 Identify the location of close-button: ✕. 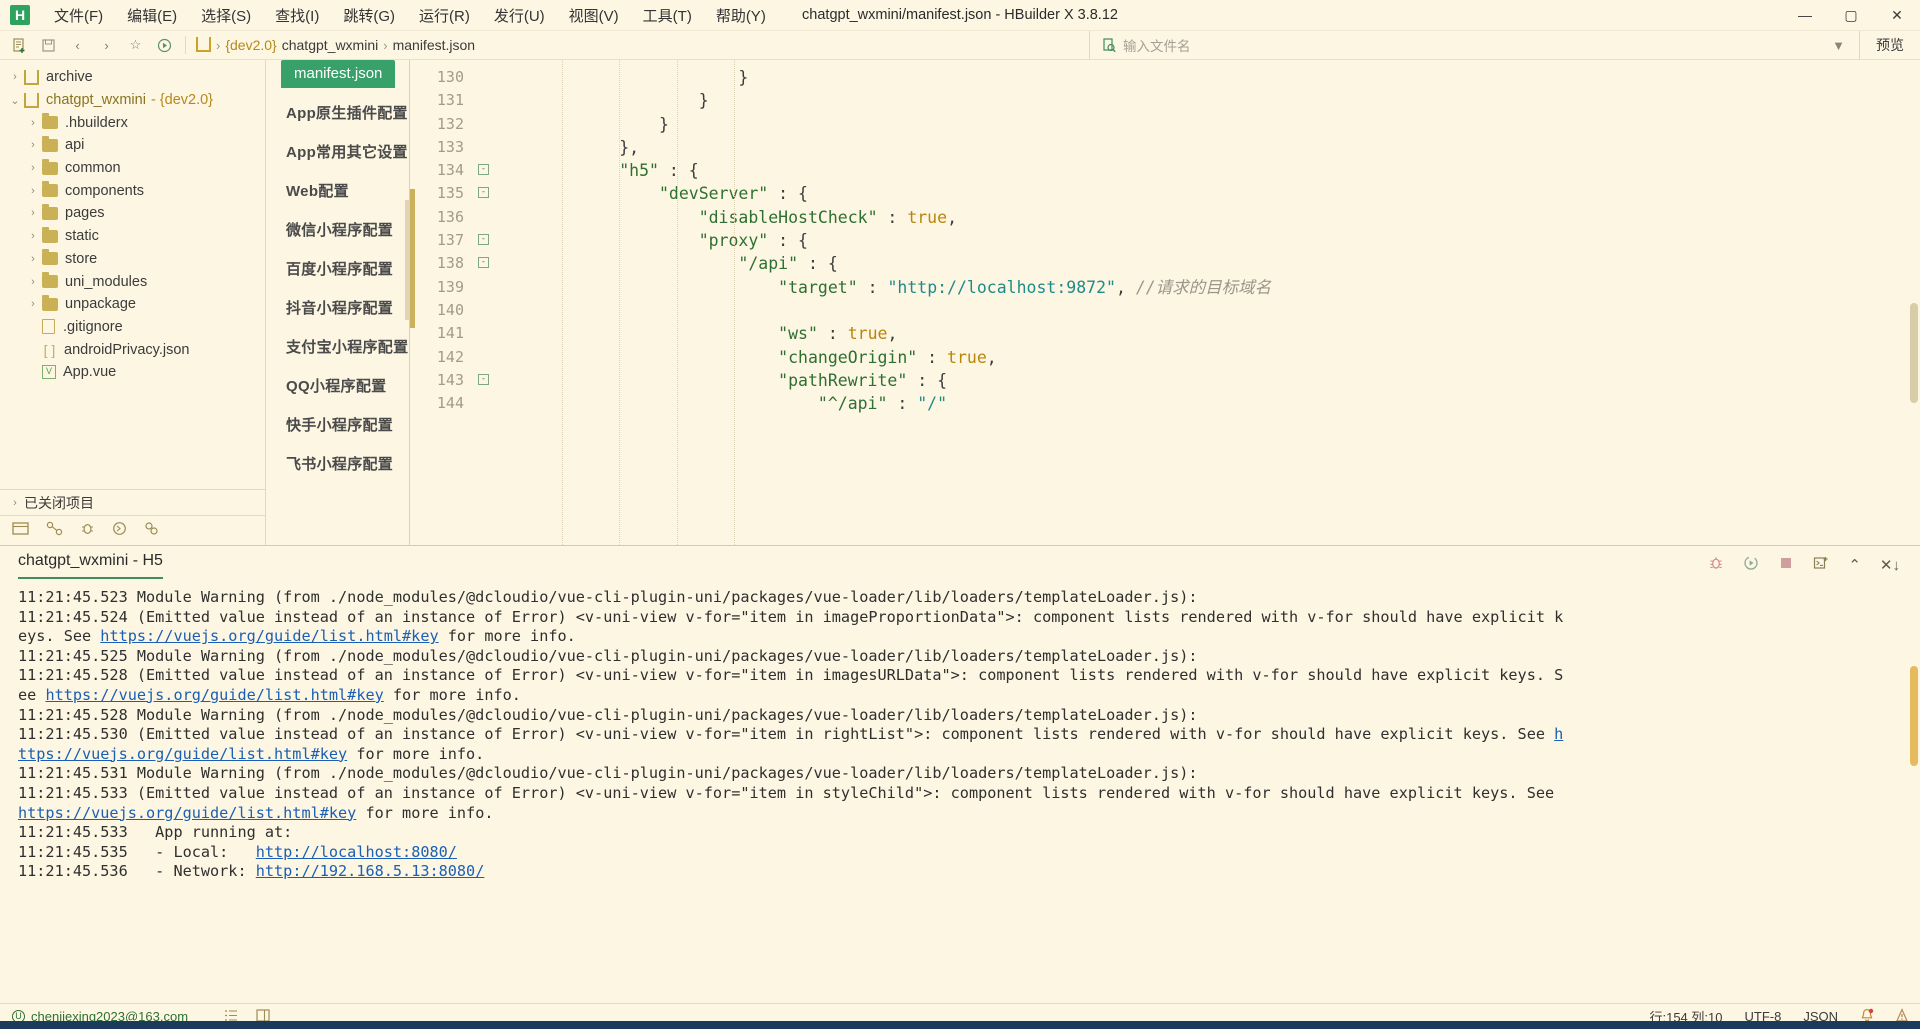
(1897, 15).